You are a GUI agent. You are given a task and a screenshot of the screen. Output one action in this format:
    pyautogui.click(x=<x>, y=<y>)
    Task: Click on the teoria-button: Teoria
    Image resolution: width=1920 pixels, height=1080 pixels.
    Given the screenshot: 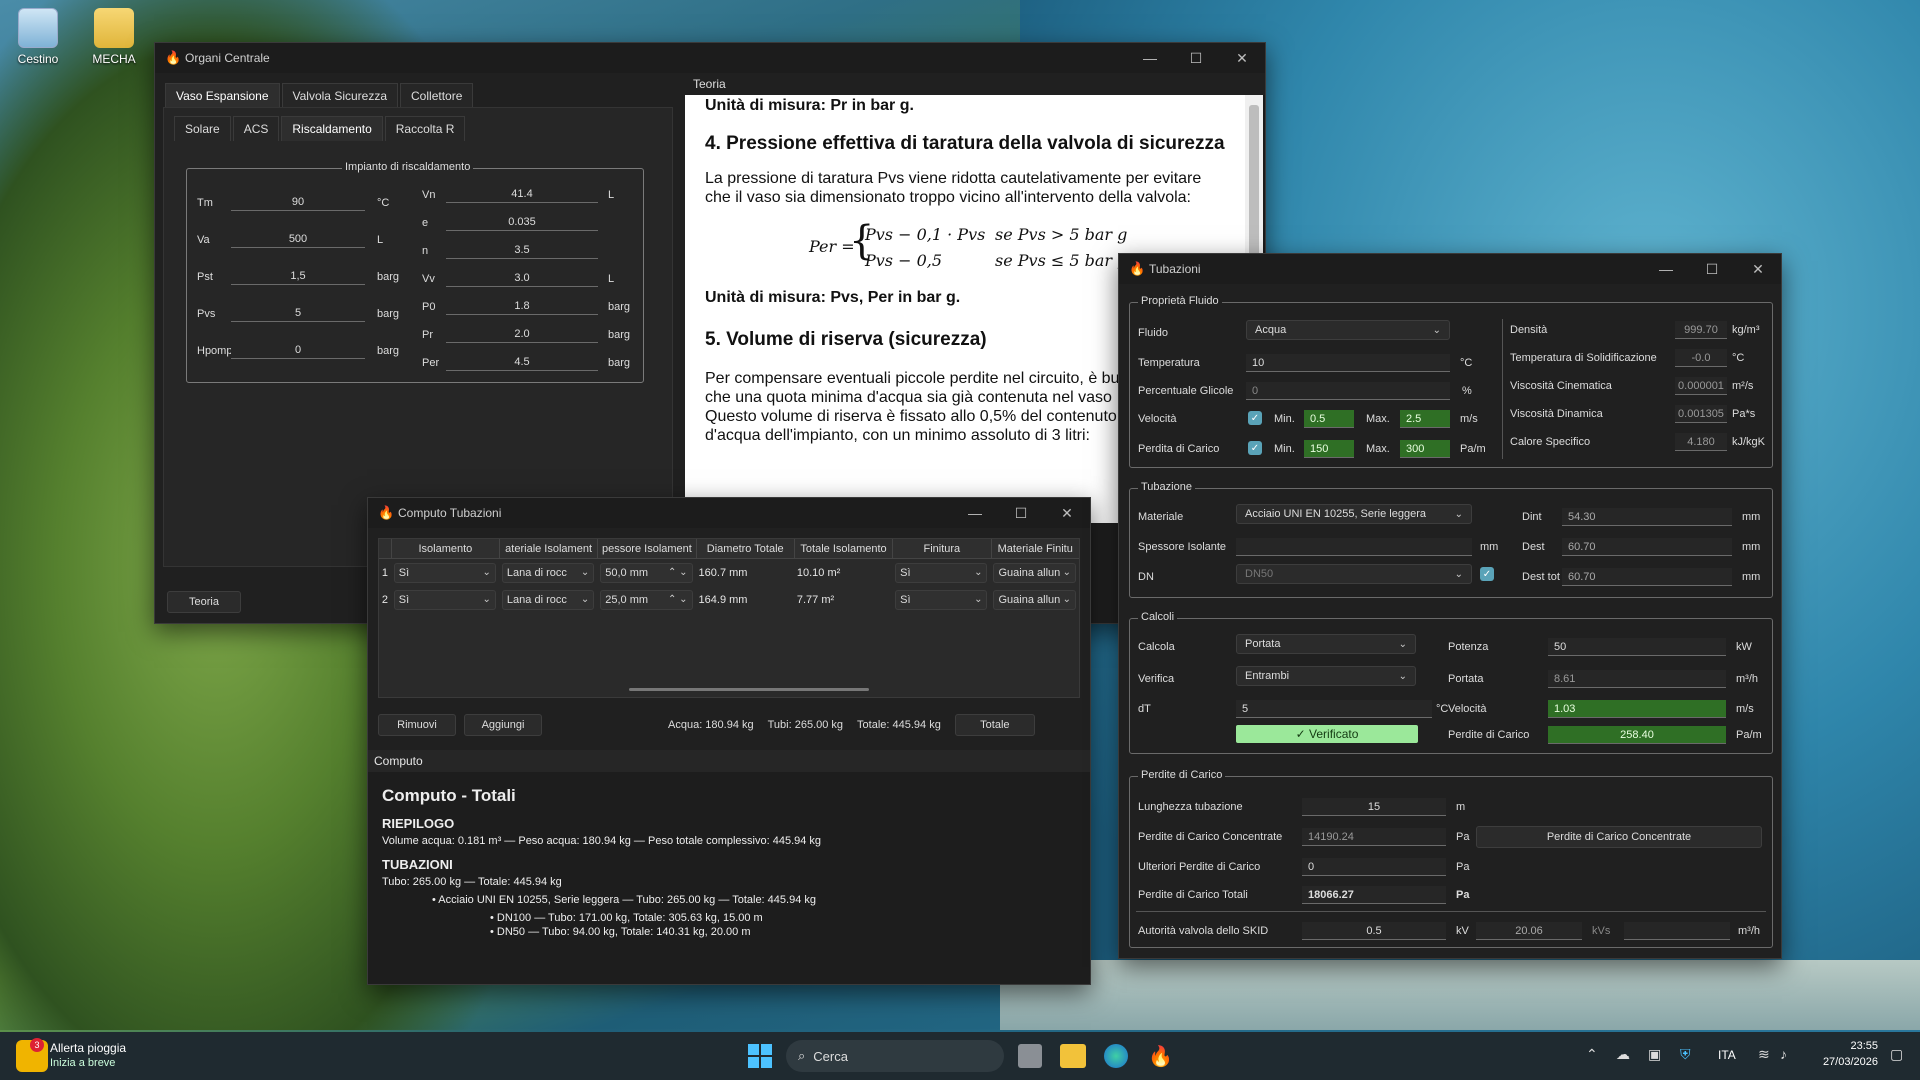 What is the action you would take?
    pyautogui.click(x=204, y=602)
    